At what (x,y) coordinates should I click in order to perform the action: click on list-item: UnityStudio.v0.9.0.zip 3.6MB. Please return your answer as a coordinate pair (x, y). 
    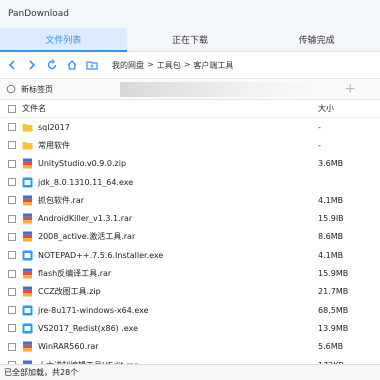
    Looking at the image, I should click on (190, 164).